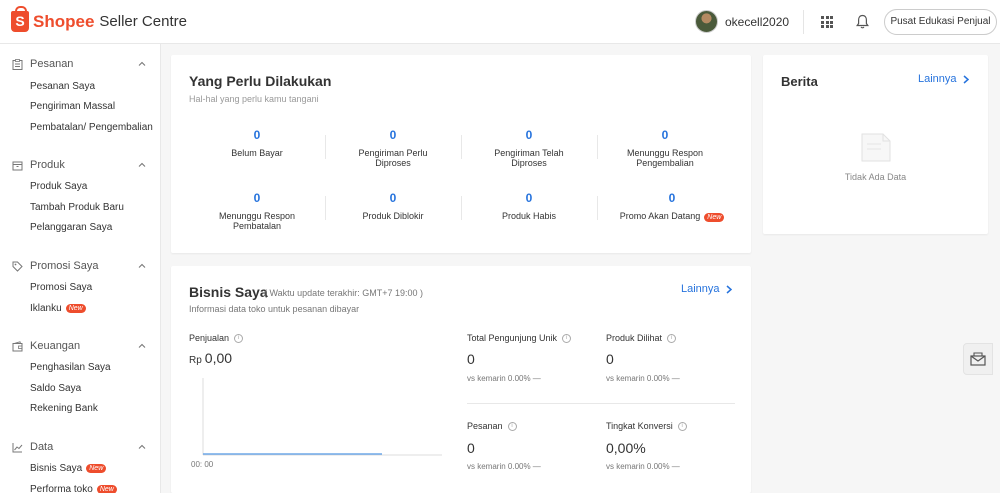 The height and width of the screenshot is (493, 1000). What do you see at coordinates (634, 338) in the screenshot?
I see `metric-label-text: Produk Dilihat` at bounding box center [634, 338].